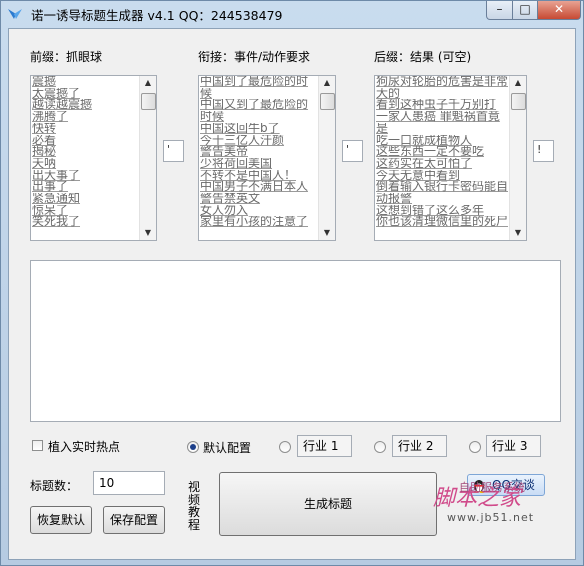 This screenshot has width=584, height=566. What do you see at coordinates (173, 151) in the screenshot?
I see `prefix-side-field: '` at bounding box center [173, 151].